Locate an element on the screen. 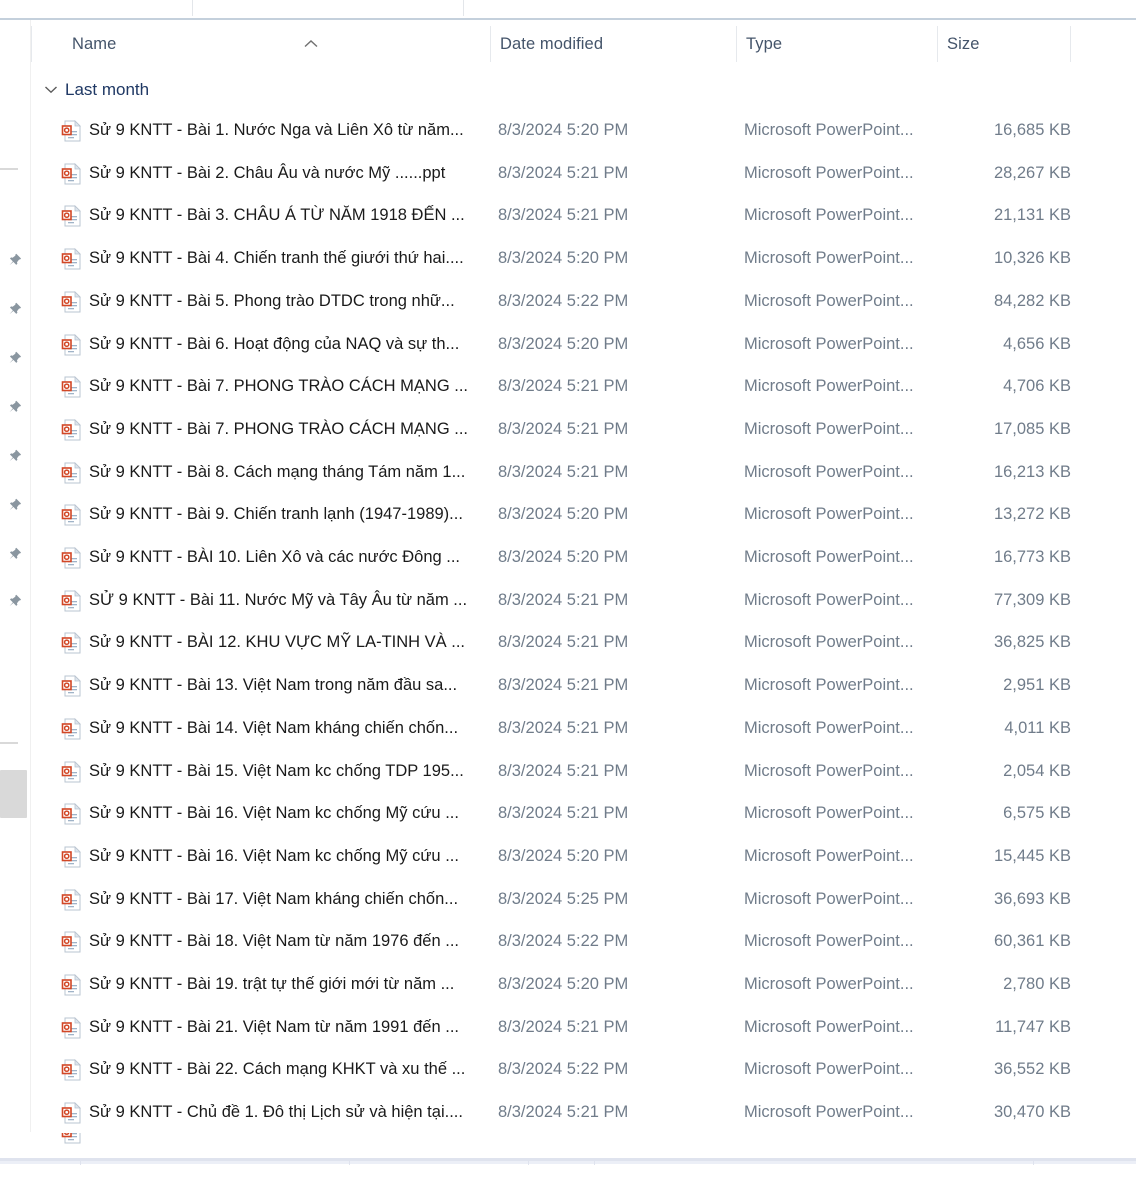 This screenshot has width=1136, height=1190. chevron-down-icon is located at coordinates (51, 89).